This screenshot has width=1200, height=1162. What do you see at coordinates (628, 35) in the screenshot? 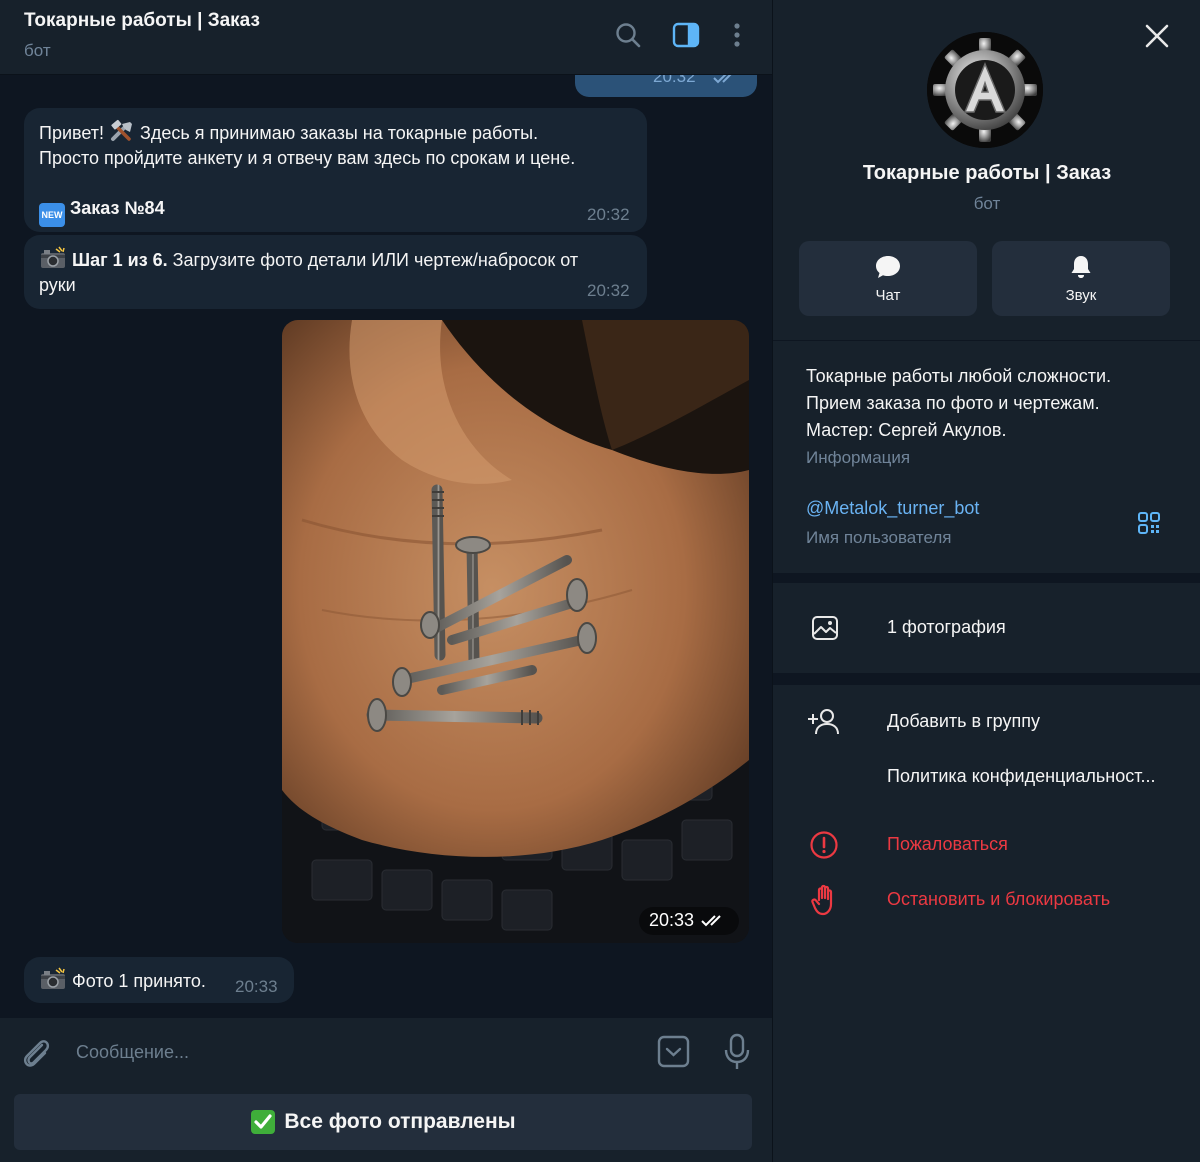
I see `search-icon` at bounding box center [628, 35].